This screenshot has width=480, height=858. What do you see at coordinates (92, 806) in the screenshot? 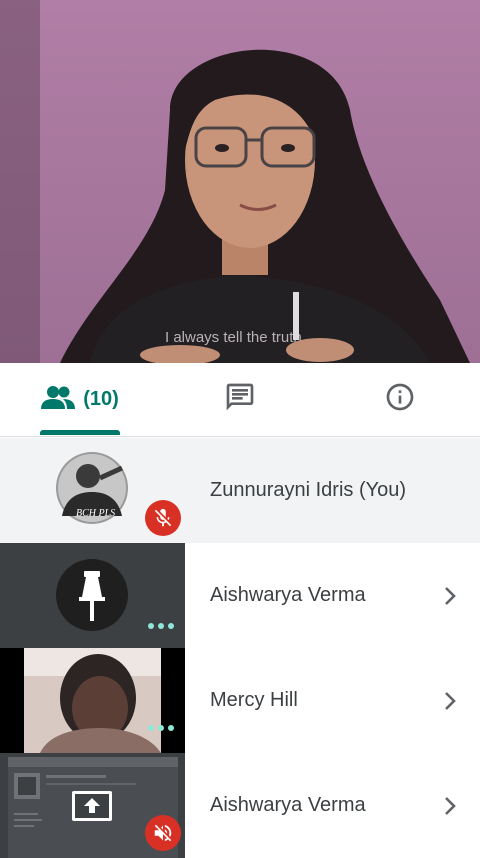
I see `screen-share-icon` at bounding box center [92, 806].